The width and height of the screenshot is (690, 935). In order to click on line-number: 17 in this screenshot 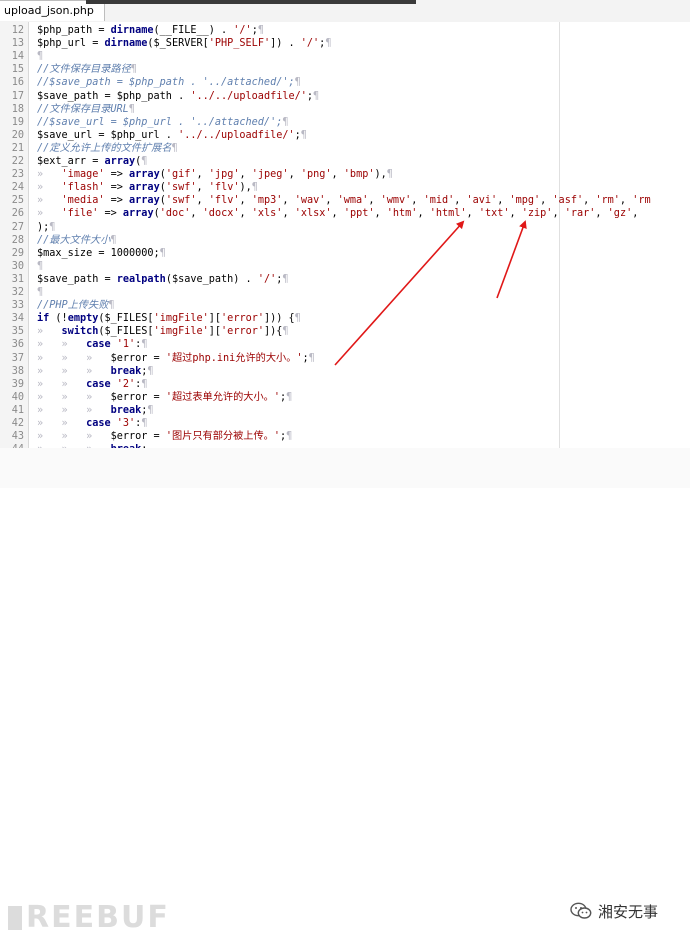, I will do `click(17, 96)`.